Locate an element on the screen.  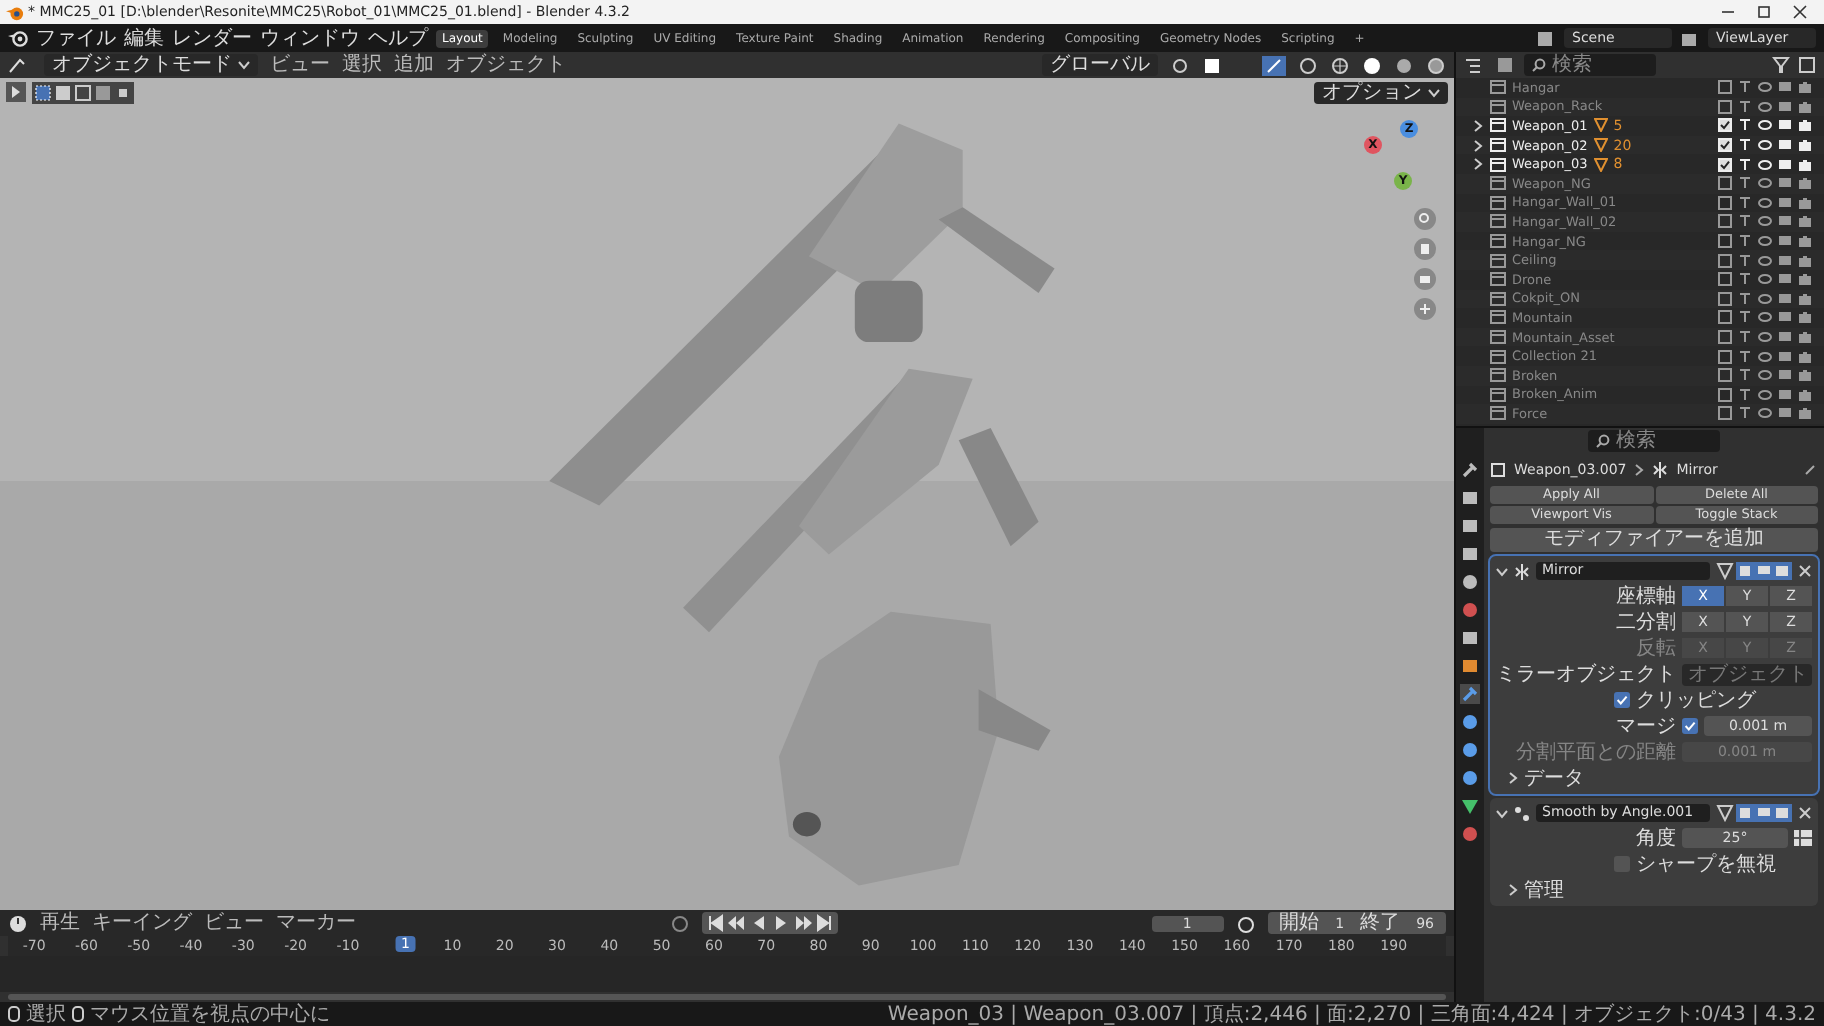
mirror-icon is located at coordinates (1522, 571).